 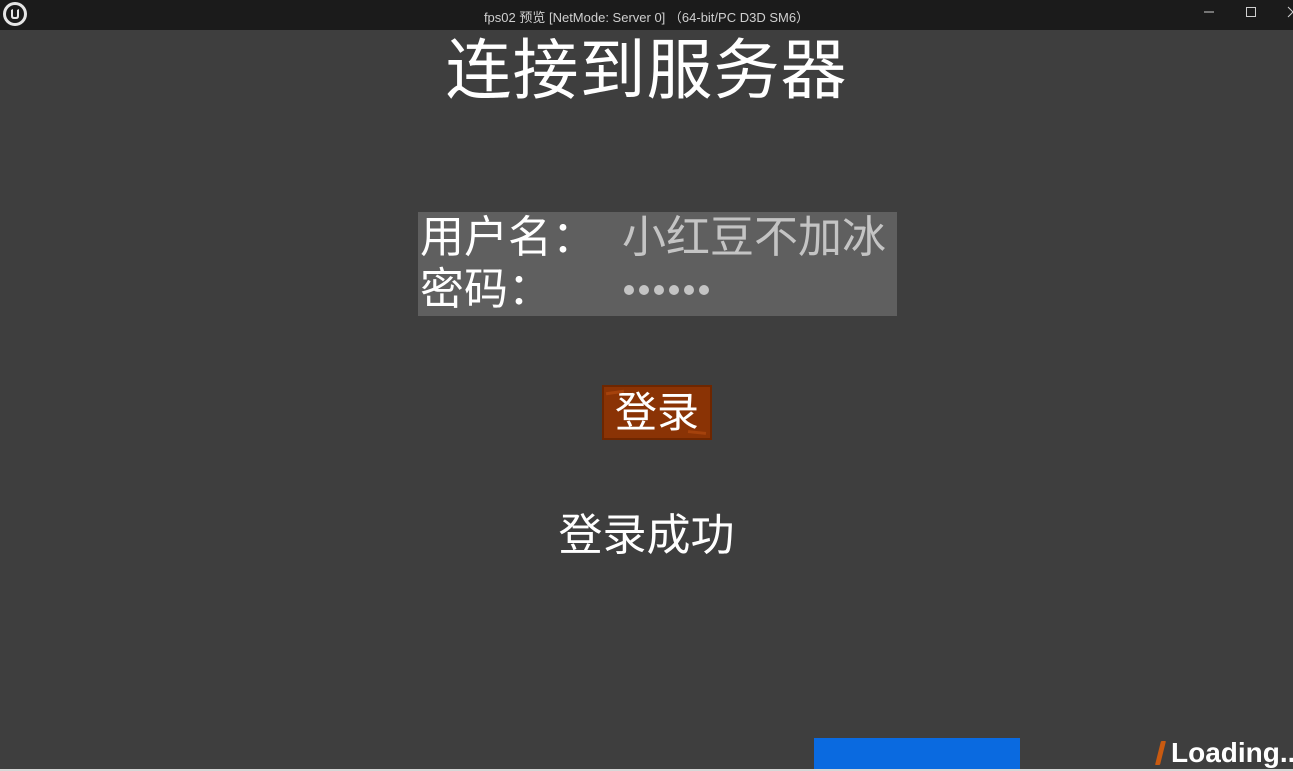 I want to click on loading-spinner-icon, so click(x=1160, y=753).